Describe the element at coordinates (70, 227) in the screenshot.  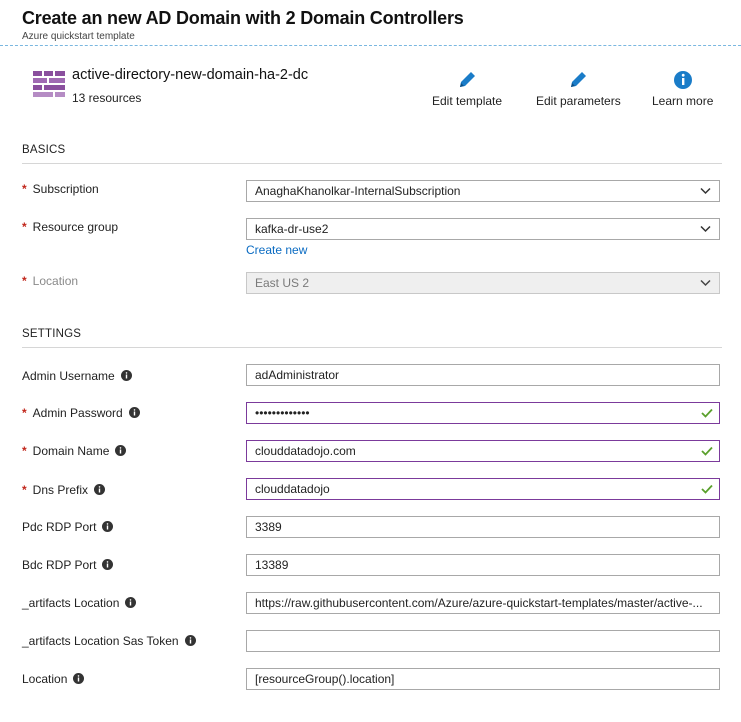
I see `resource-group-label: * Resource group` at that location.